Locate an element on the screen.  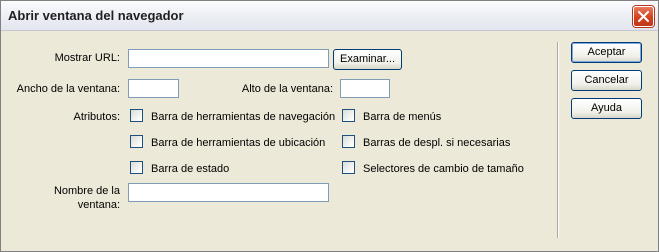
checkbox-resize-handles is located at coordinates (348, 167).